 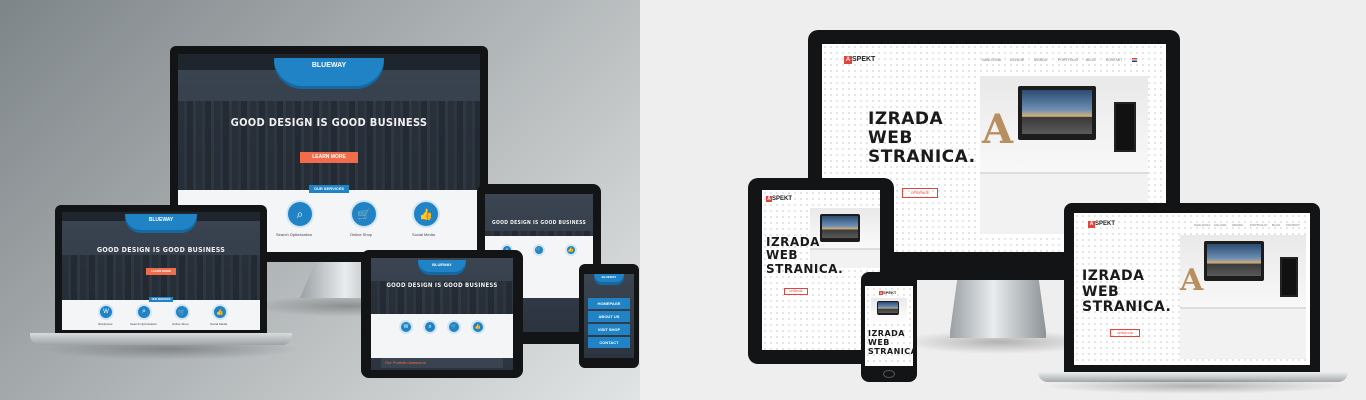 What do you see at coordinates (609, 329) in the screenshot?
I see `menu-item-shop: VISIT SHOP` at bounding box center [609, 329].